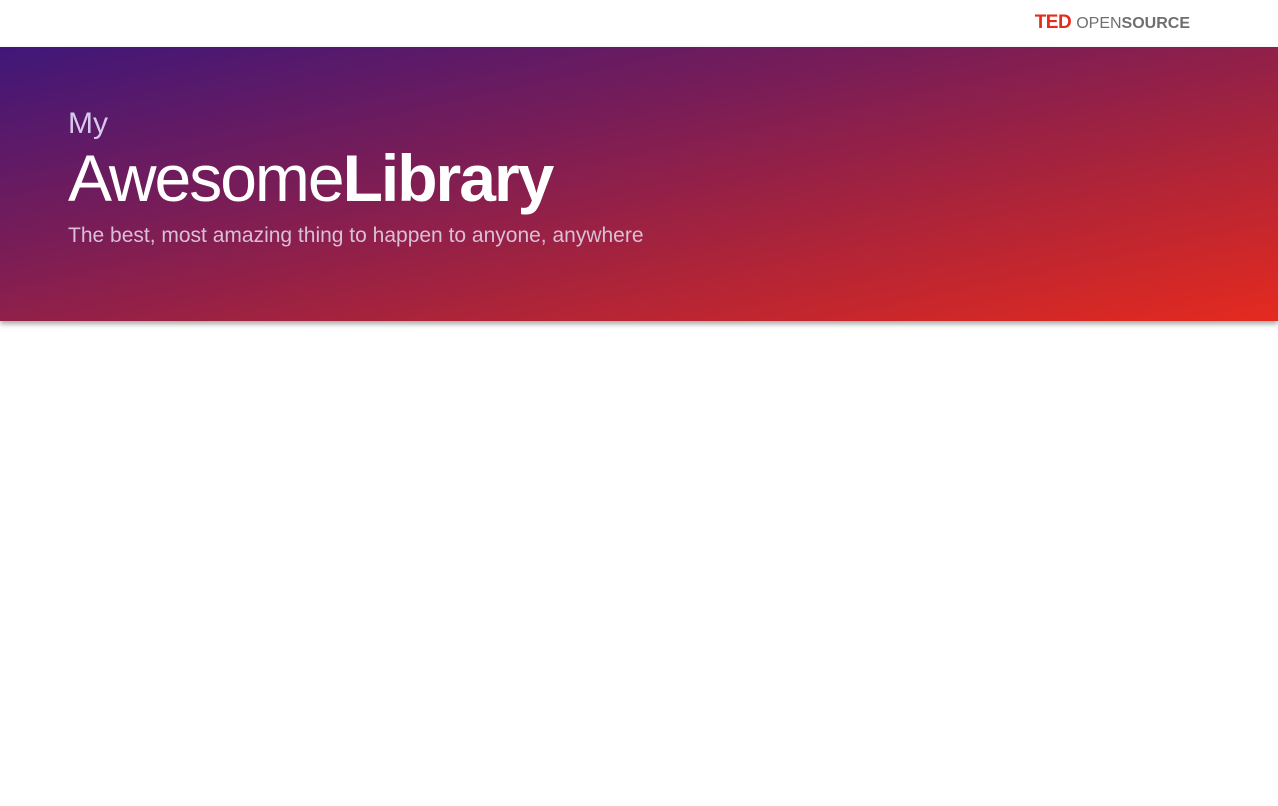 This screenshot has height=806, width=1278. I want to click on brand-source: SOURCE, so click(1155, 23).